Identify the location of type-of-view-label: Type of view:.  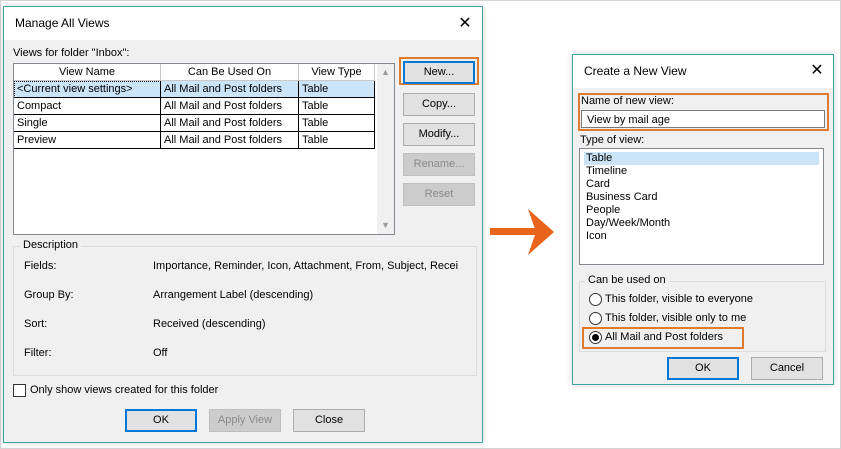
(612, 140).